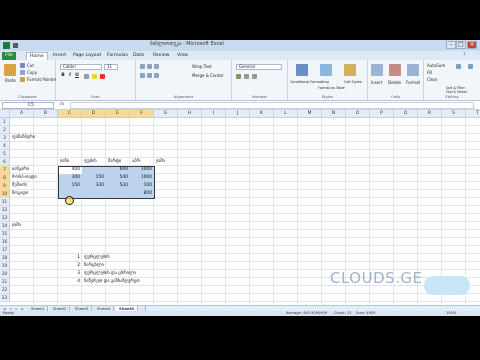 The height and width of the screenshot is (360, 480). What do you see at coordinates (94, 186) in the screenshot?
I see `data-cell: 330` at bounding box center [94, 186].